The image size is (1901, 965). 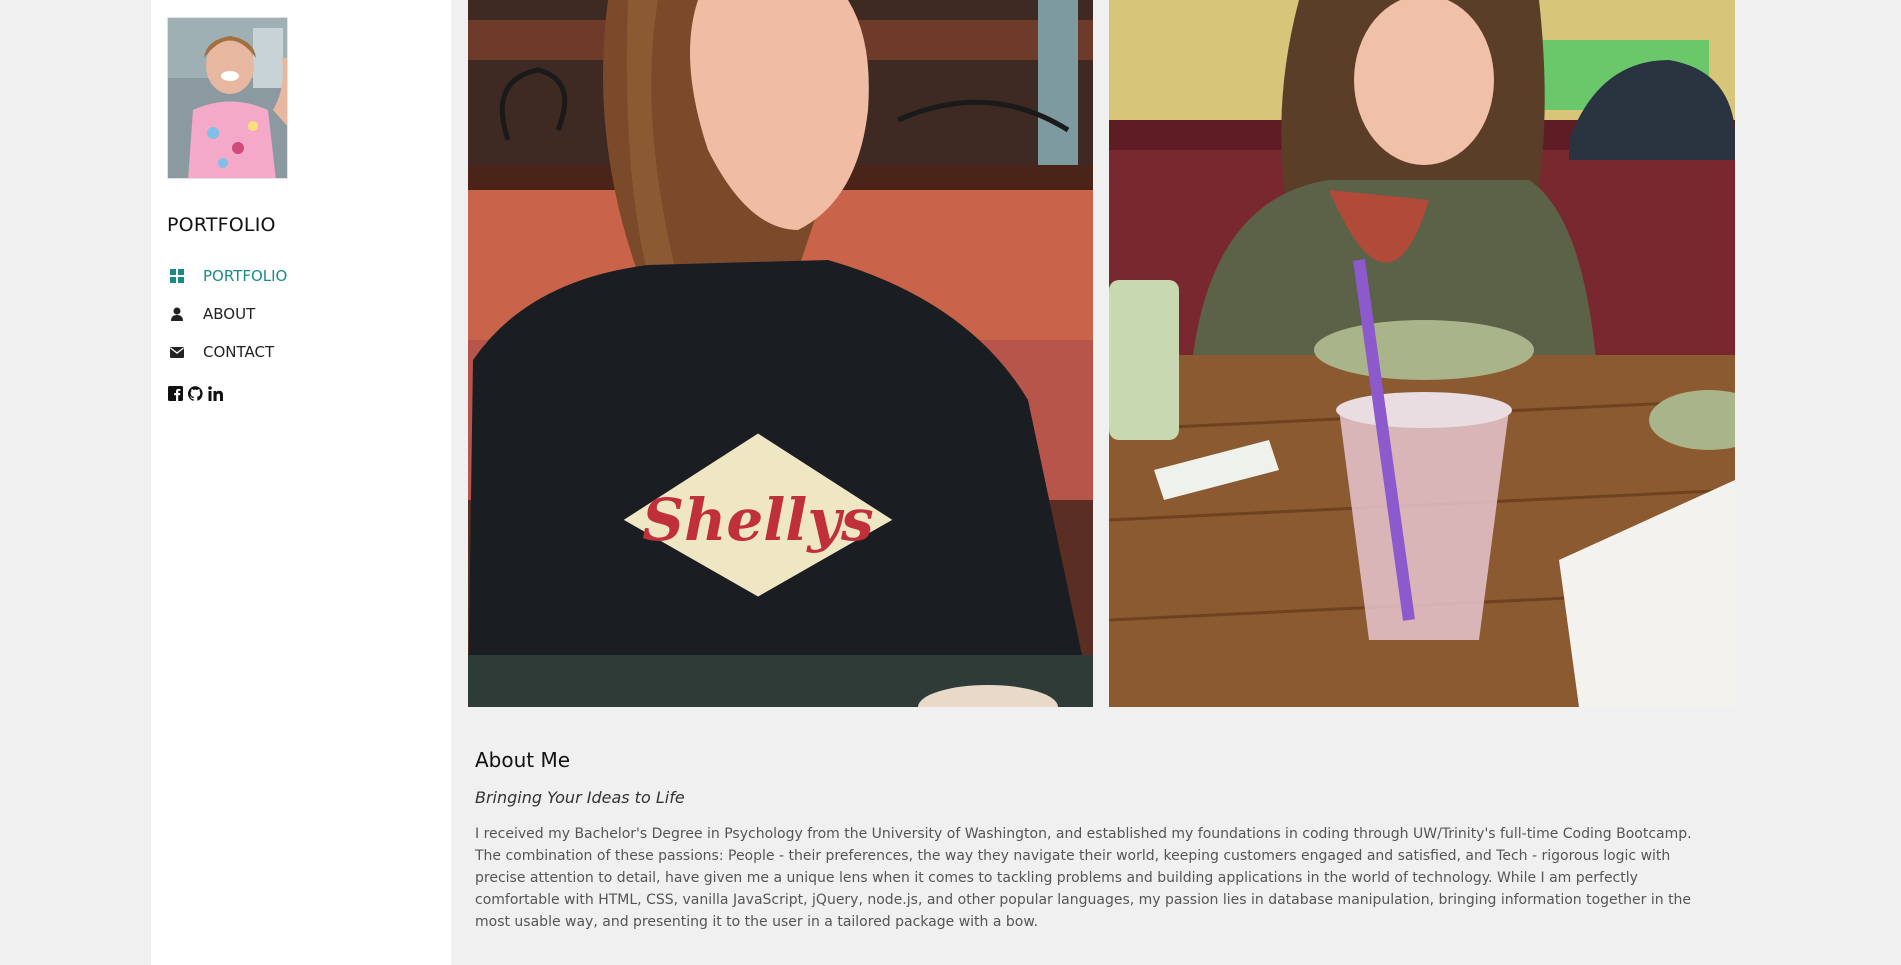 I want to click on social-links, so click(x=195, y=393).